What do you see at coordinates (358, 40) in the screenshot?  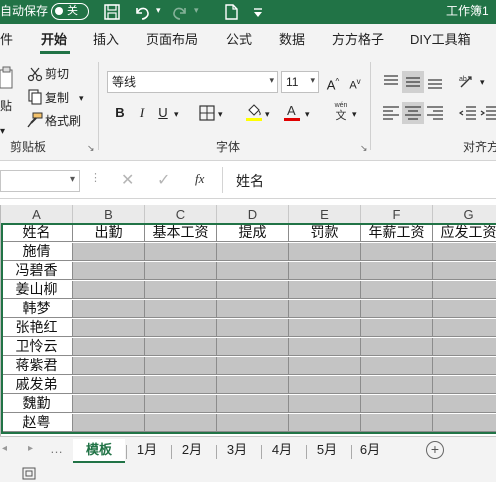 I see `tab-fangfang-gezi: 方方格子` at bounding box center [358, 40].